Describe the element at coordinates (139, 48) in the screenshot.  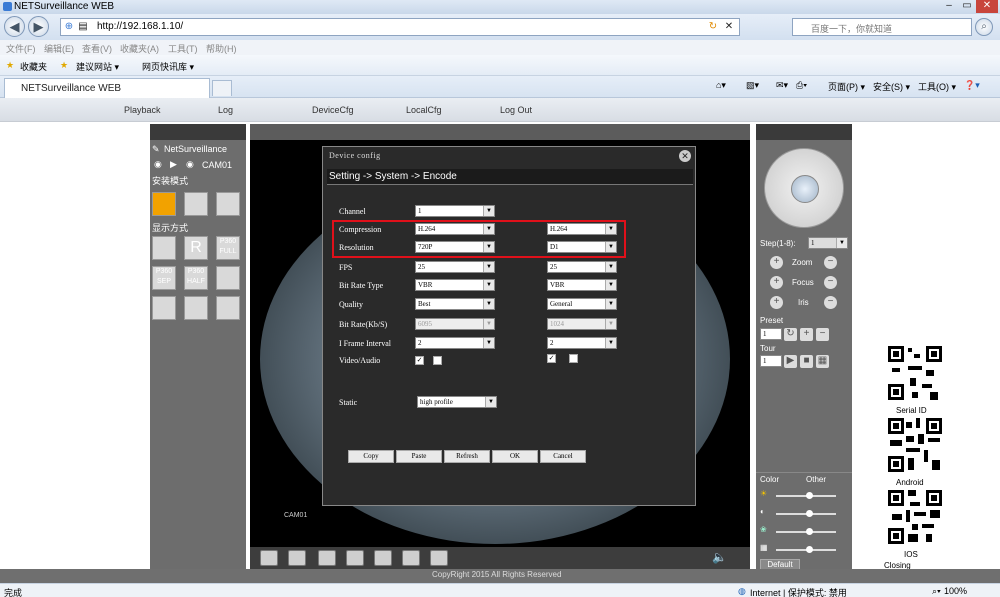
I see `menu-favorites: 收藏夹(A)` at that location.